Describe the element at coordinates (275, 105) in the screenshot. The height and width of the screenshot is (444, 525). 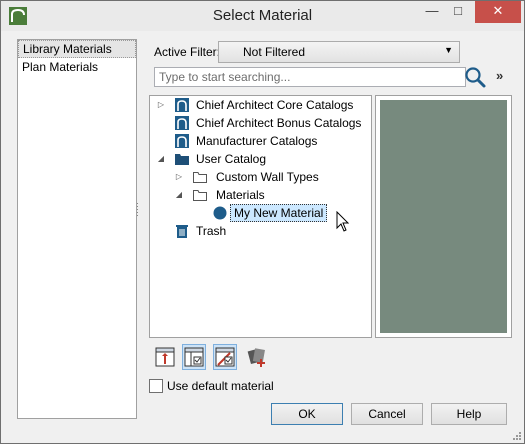
I see `tree-item-label: Chief Architect Core Catalogs` at that location.